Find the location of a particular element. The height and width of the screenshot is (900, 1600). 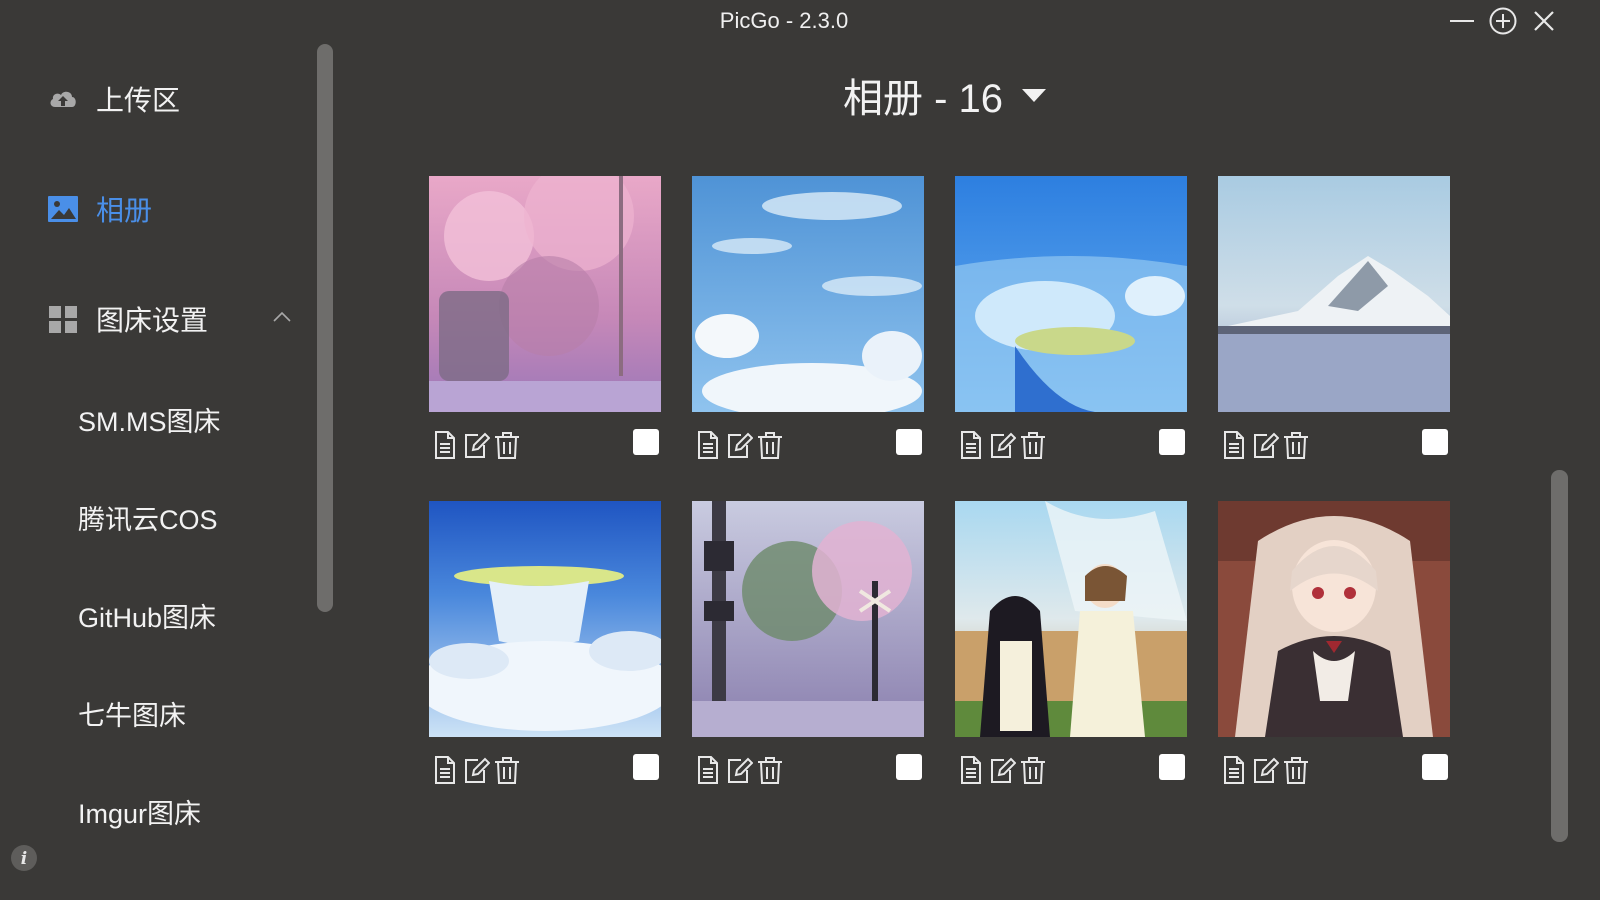

close-icon is located at coordinates (1544, 21).